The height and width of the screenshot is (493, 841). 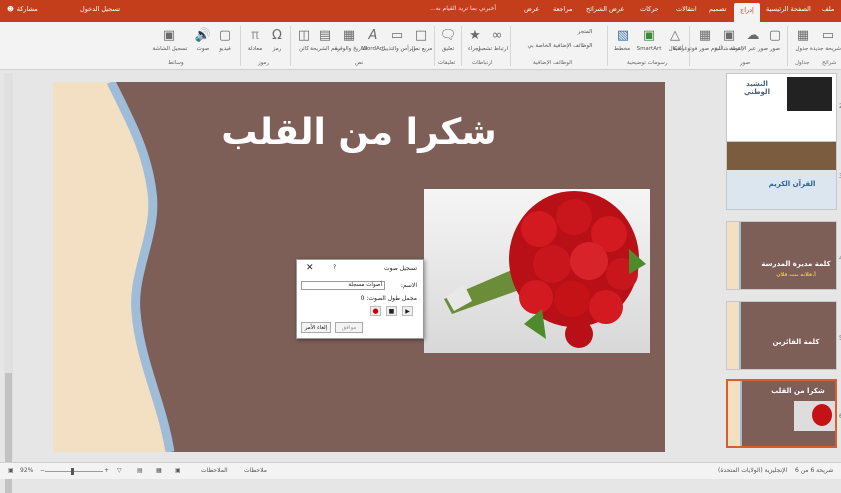 What do you see at coordinates (781, 107) in the screenshot?
I see `thumbnail-slide-2: النشيد الوطني` at bounding box center [781, 107].